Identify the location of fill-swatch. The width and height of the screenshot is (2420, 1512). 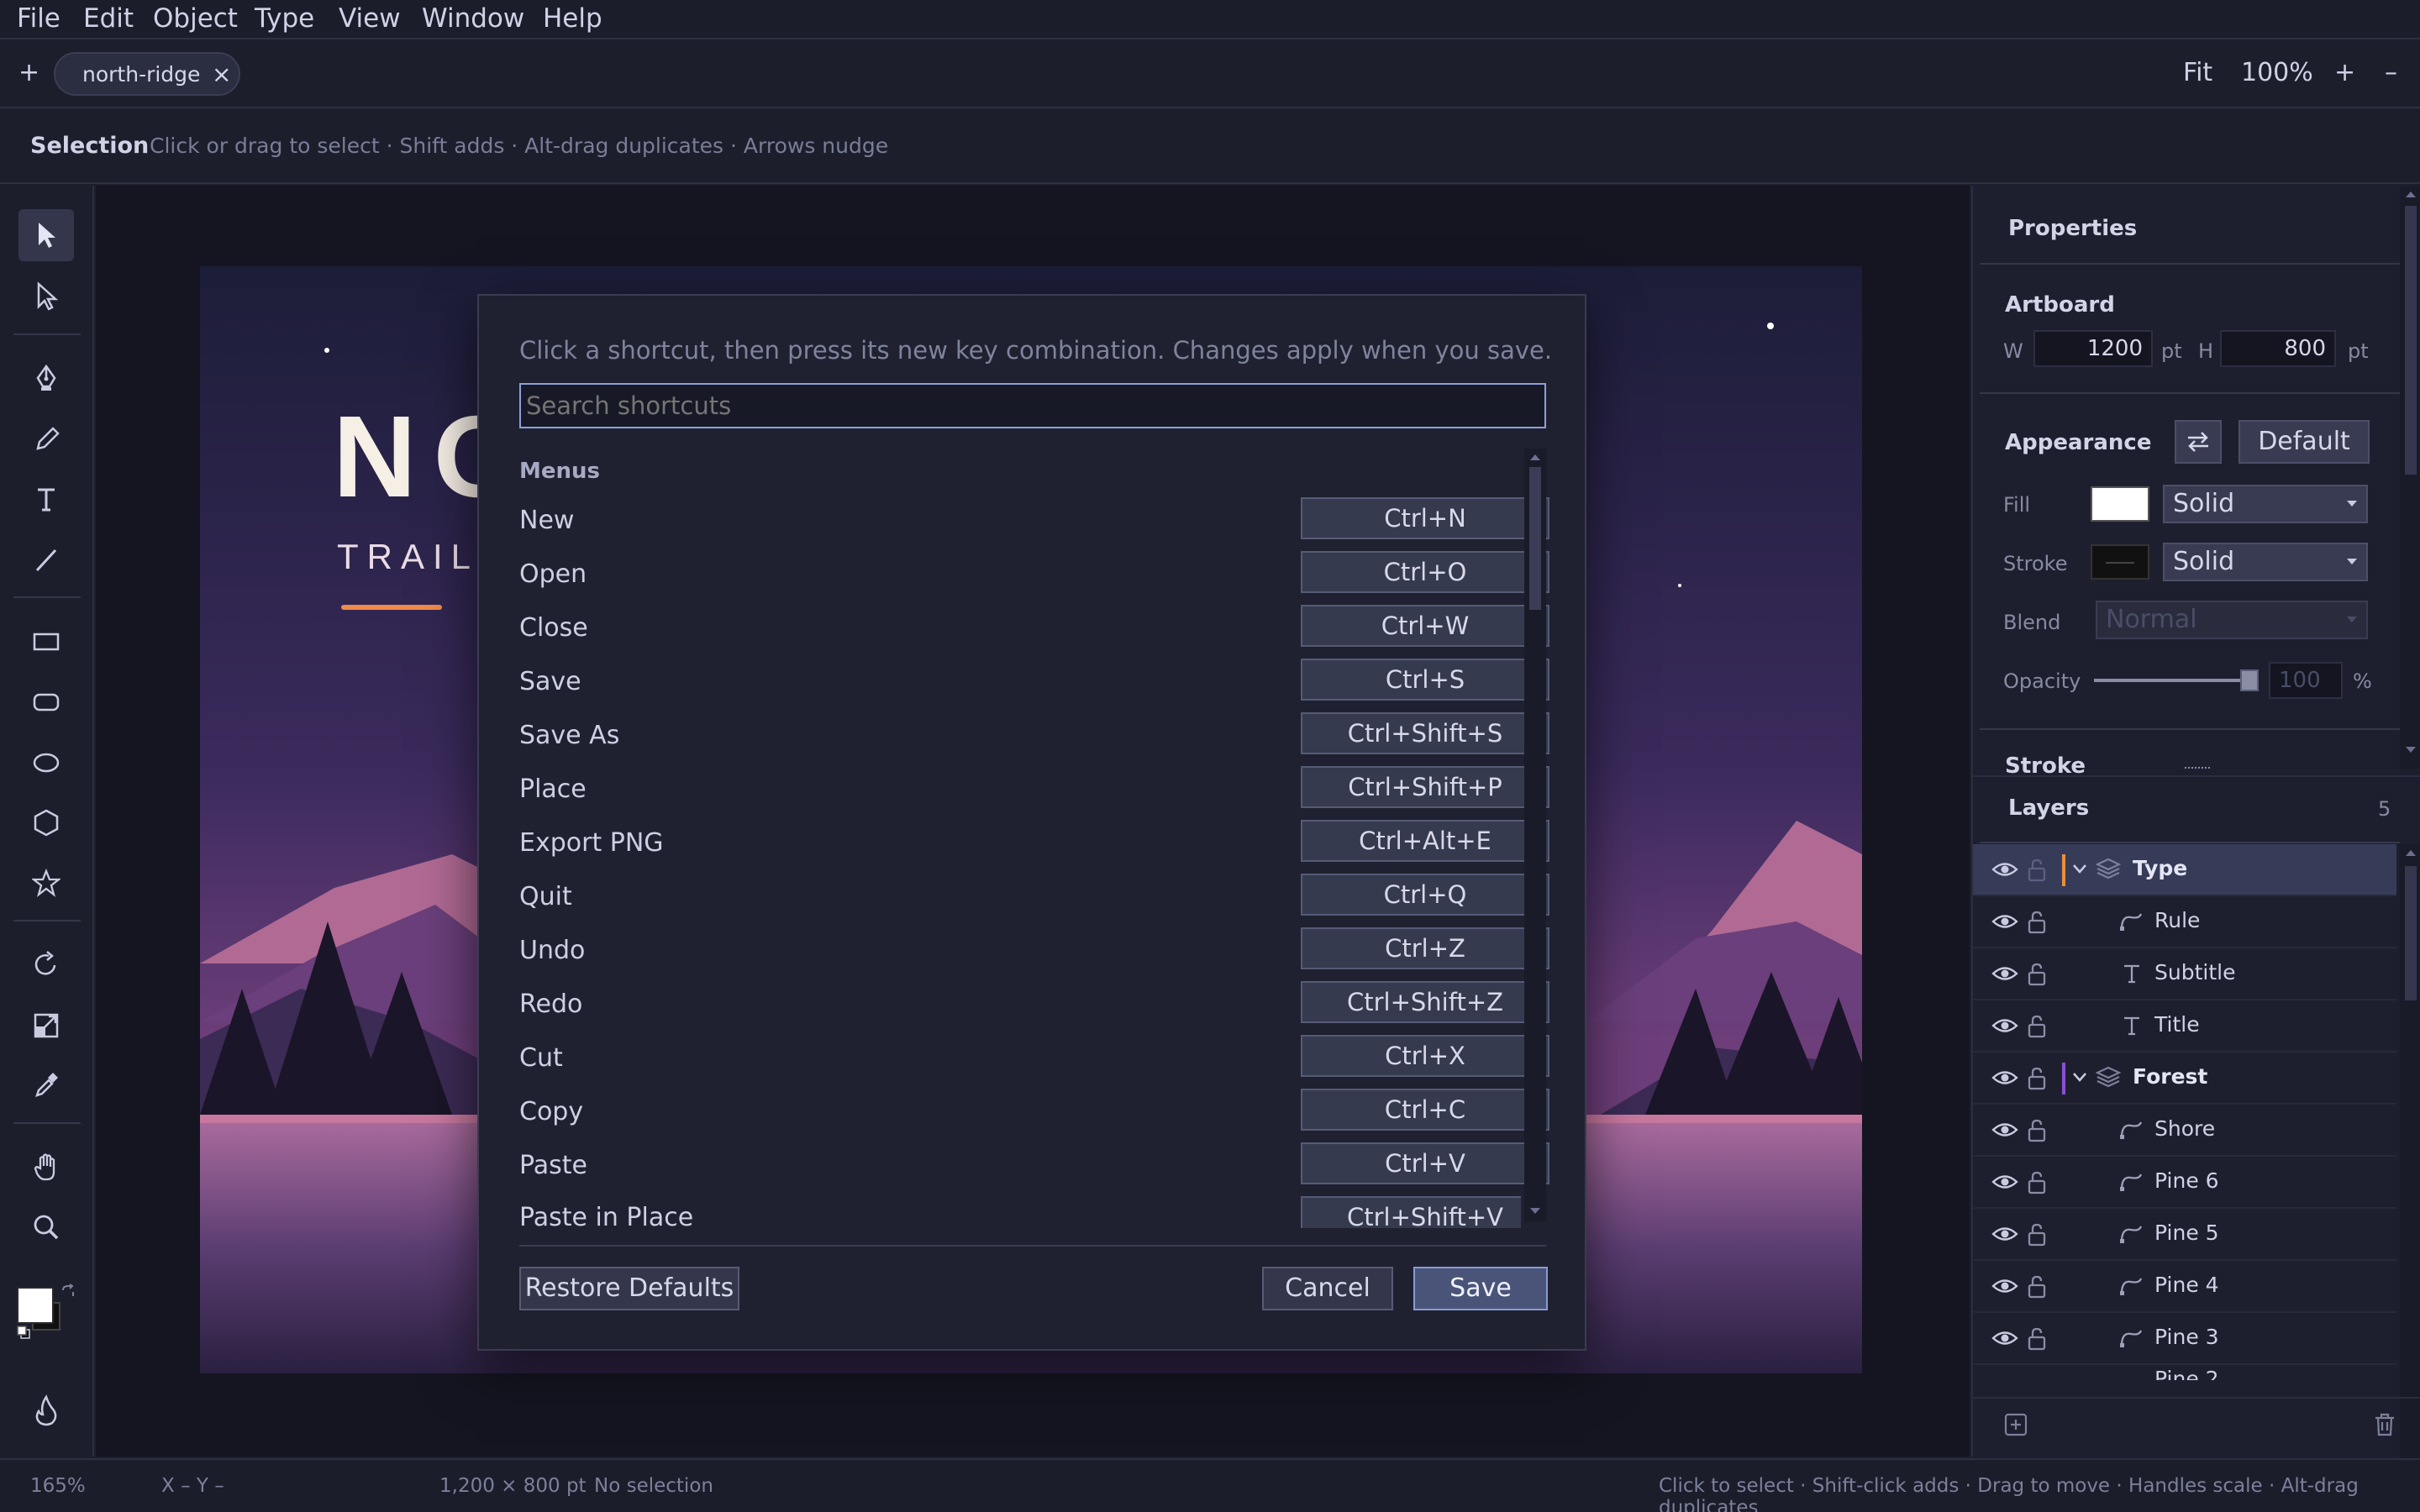
(35, 1305).